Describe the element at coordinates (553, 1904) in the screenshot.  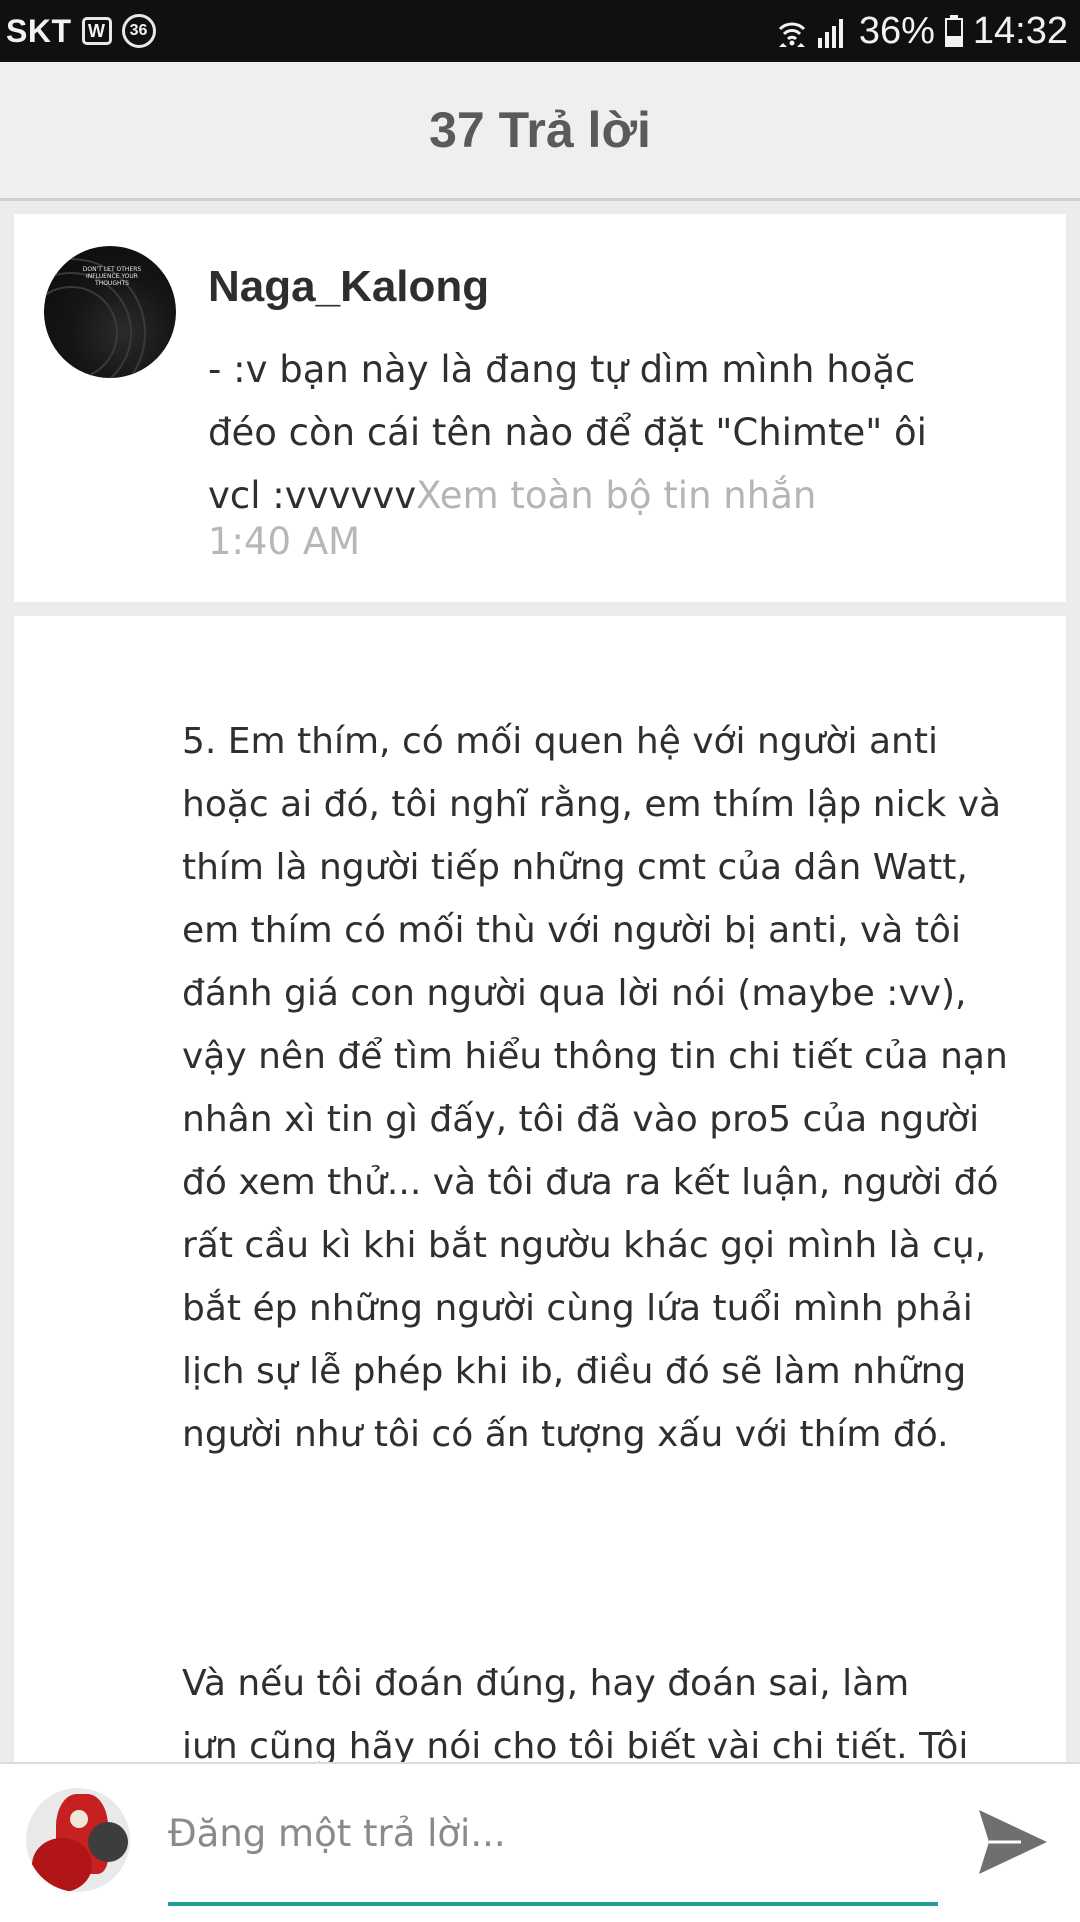
I see `reply-input-underline` at that location.